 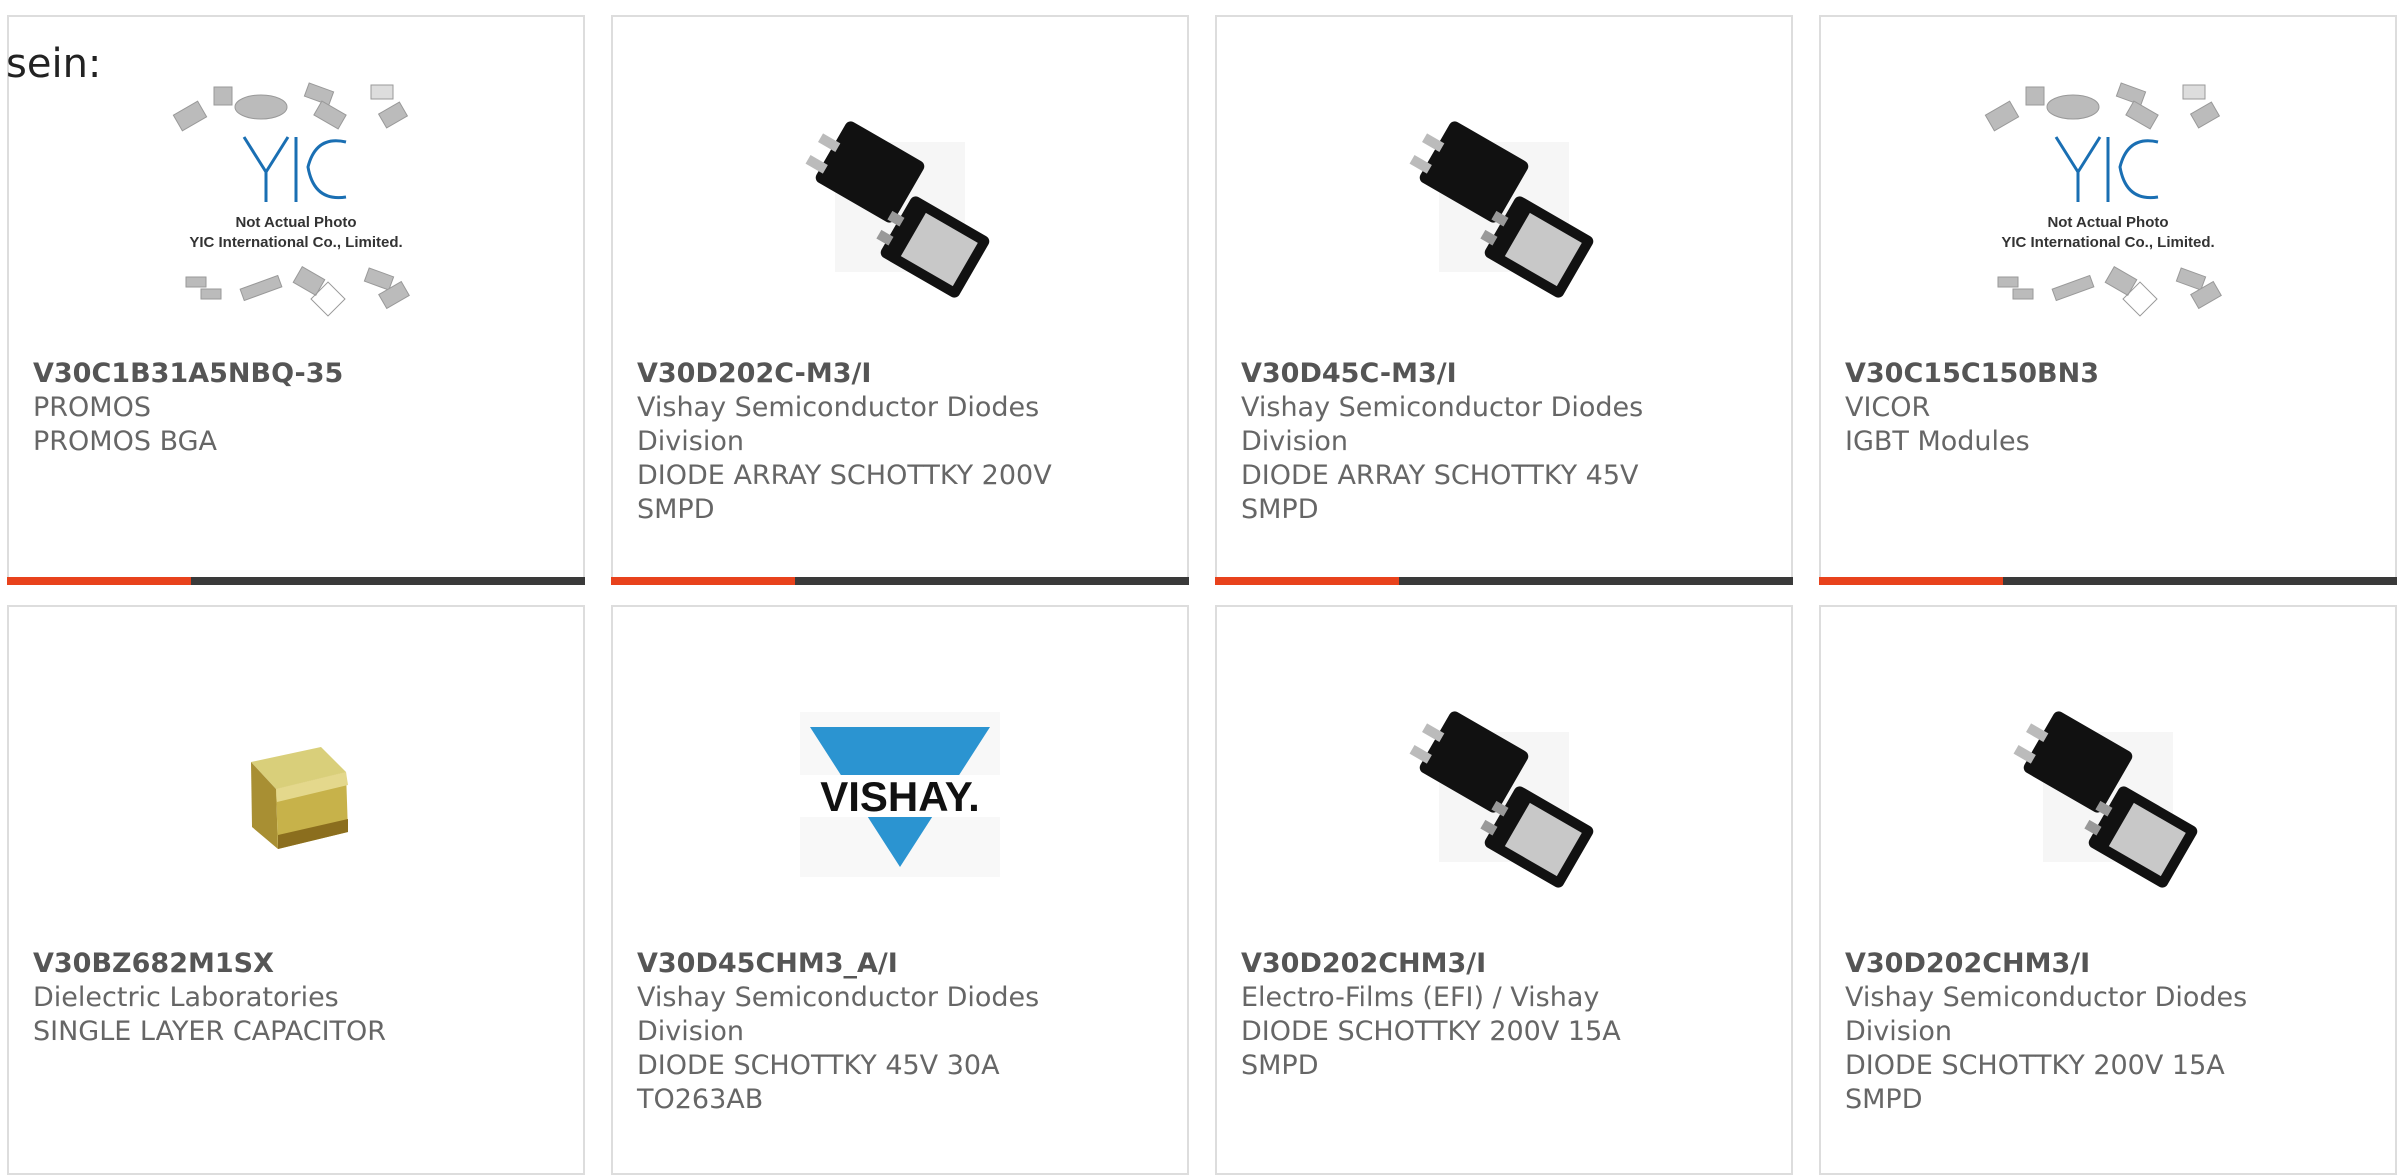 I want to click on part-number: V30D45C-M3/I, so click(x=1506, y=374).